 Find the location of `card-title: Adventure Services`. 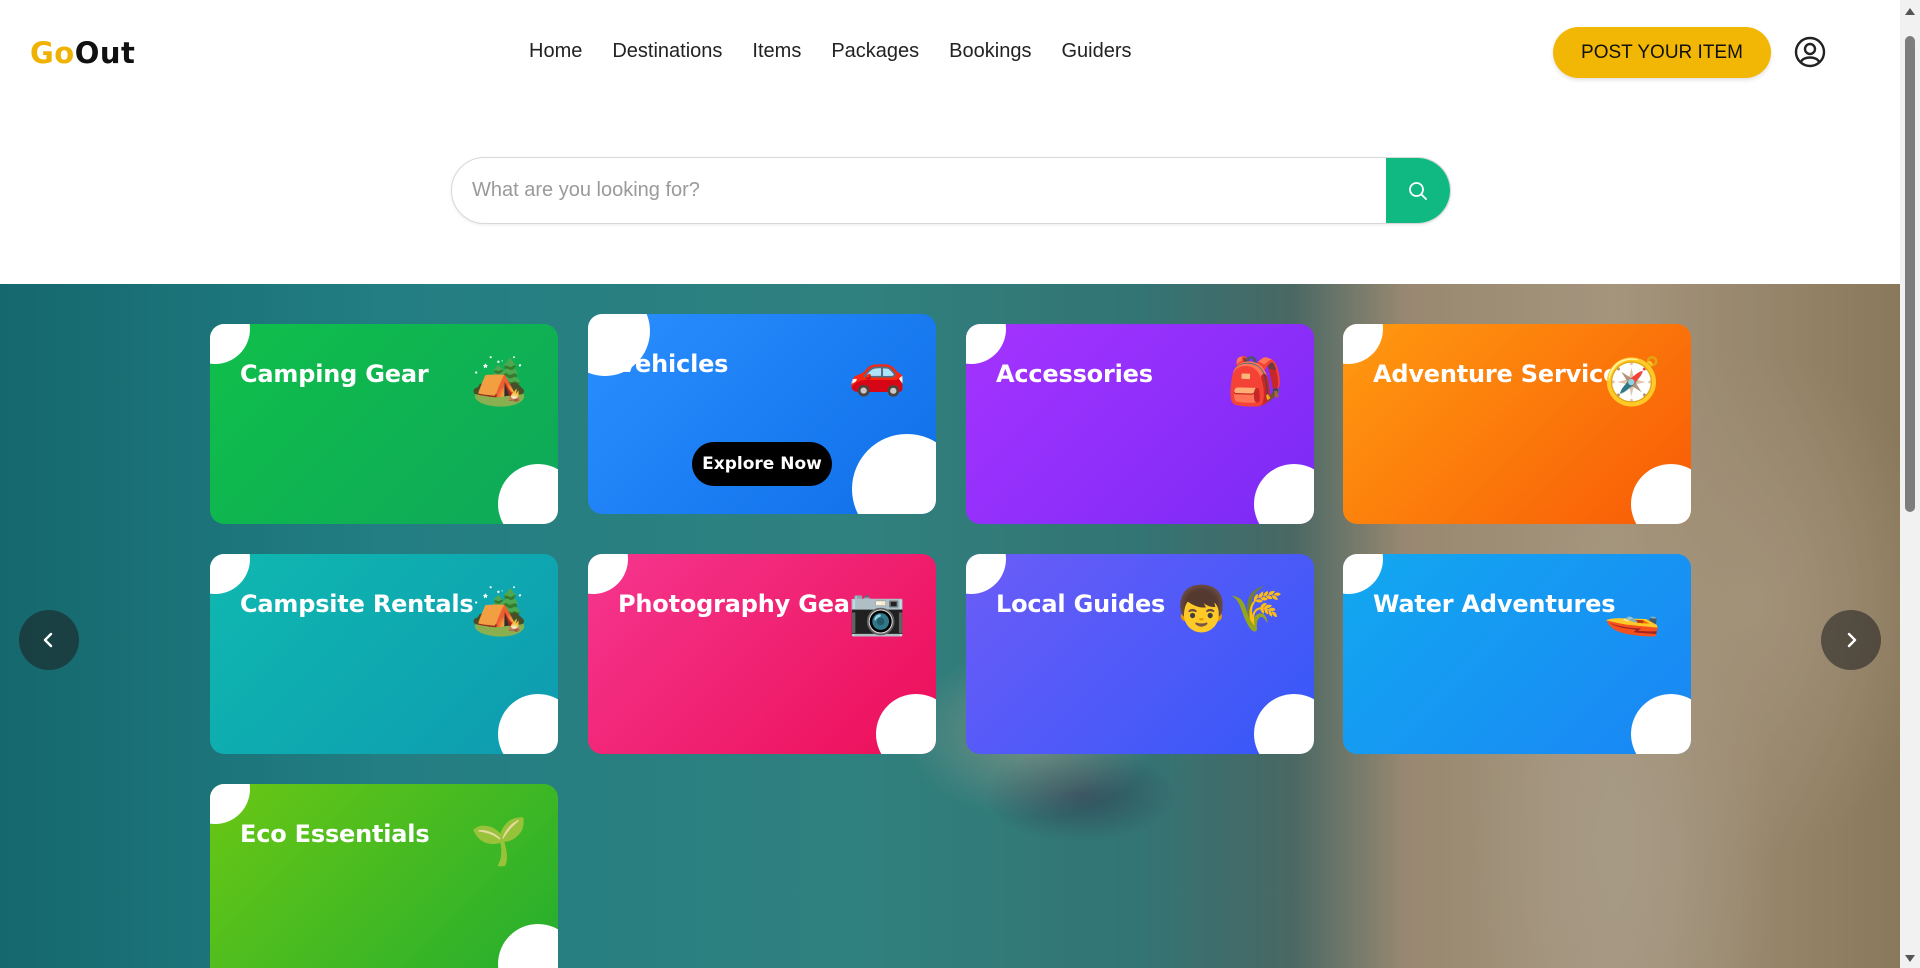

card-title: Adventure Services is located at coordinates (1503, 374).